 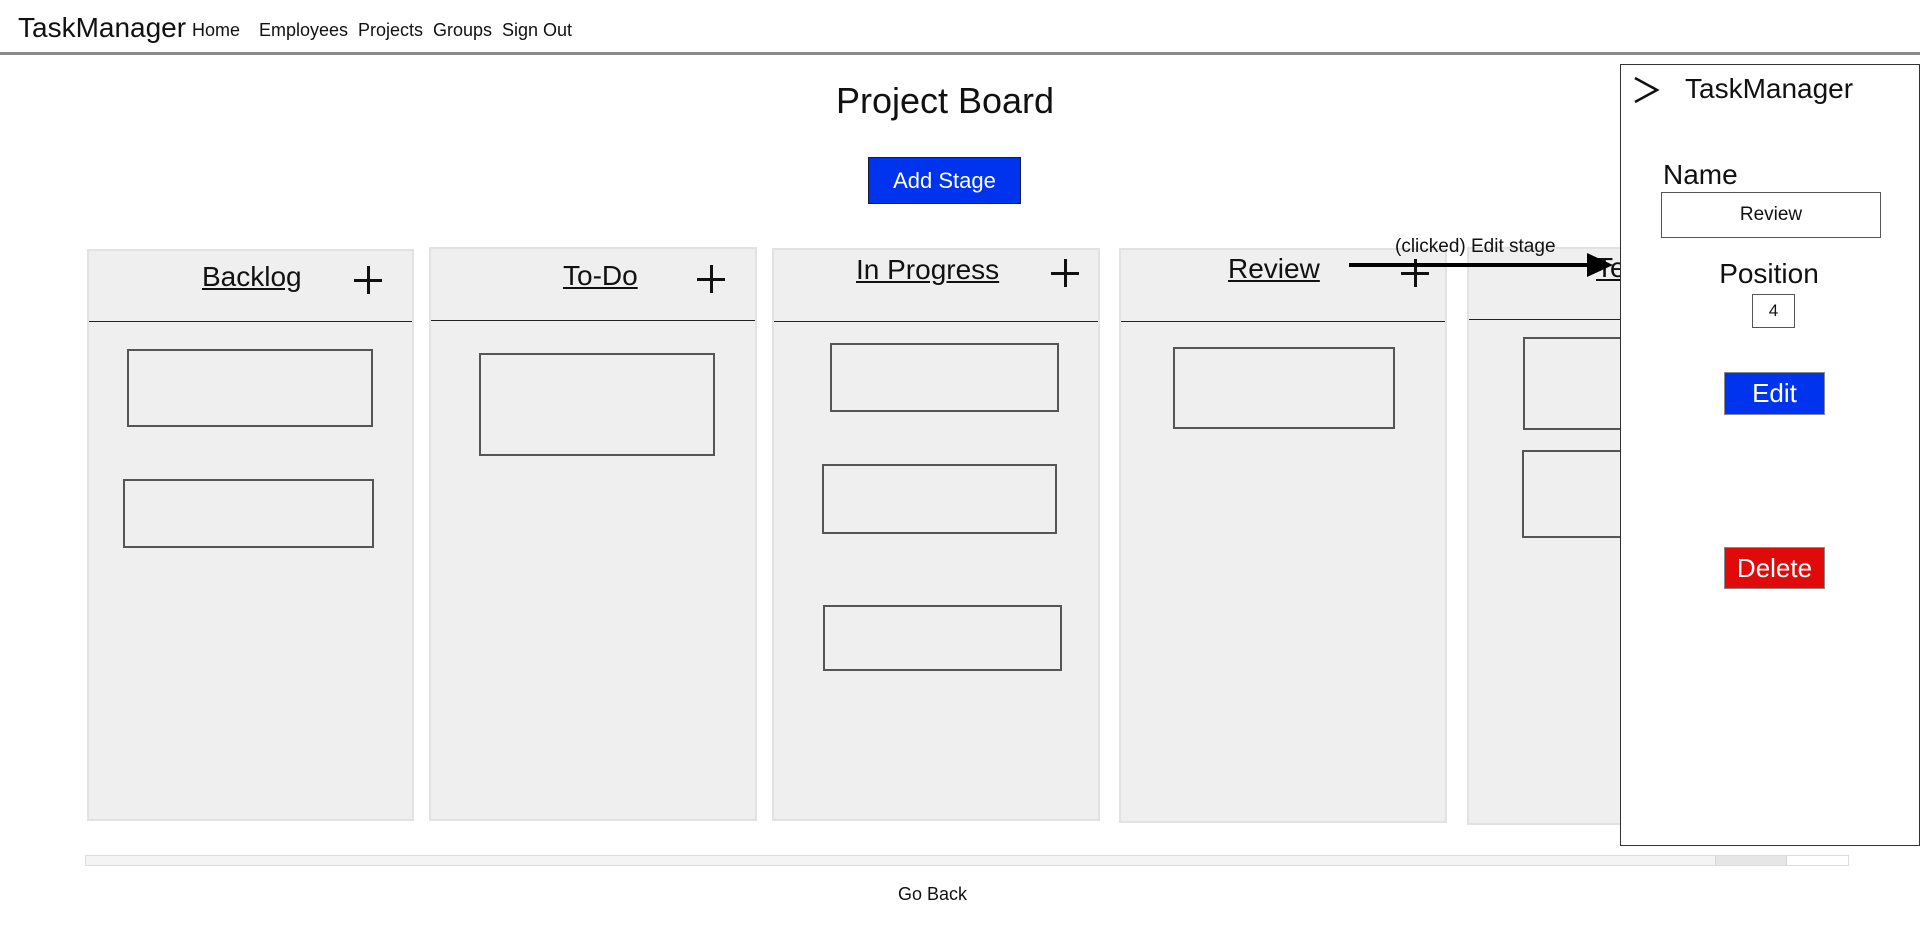 I want to click on nav-link-employees: Employees, so click(x=303, y=30).